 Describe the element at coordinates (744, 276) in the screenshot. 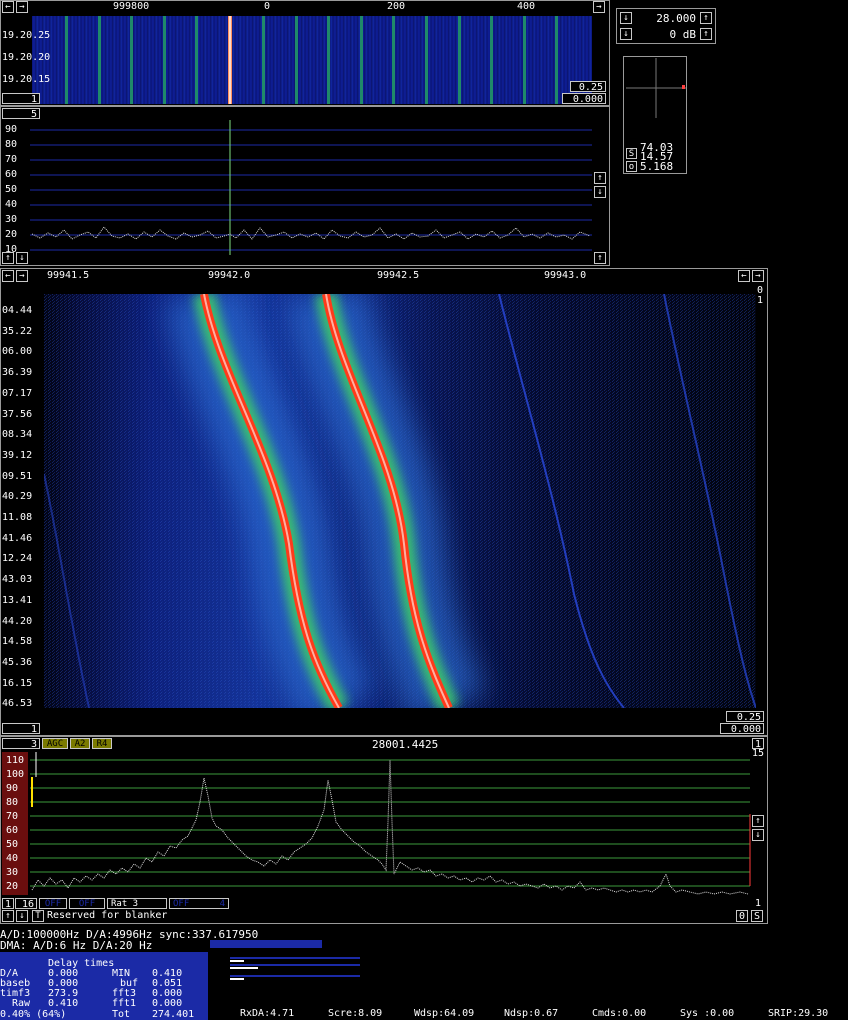

I see `main-freq-left-arrow-2: ←` at that location.